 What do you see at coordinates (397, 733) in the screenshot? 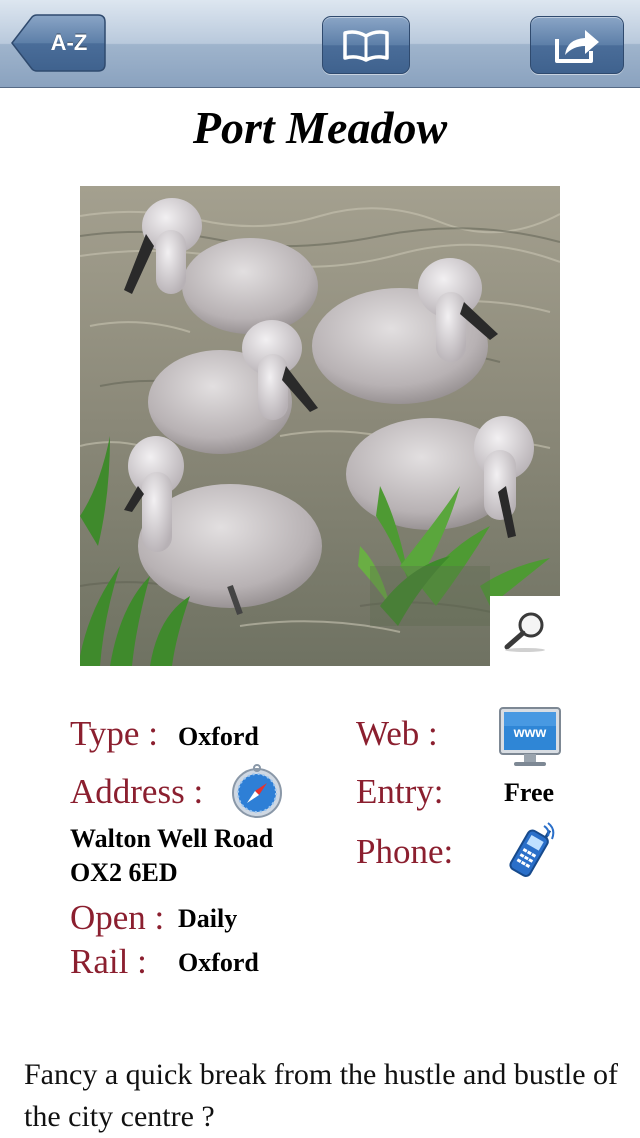
I see `web-label: Web :` at bounding box center [397, 733].